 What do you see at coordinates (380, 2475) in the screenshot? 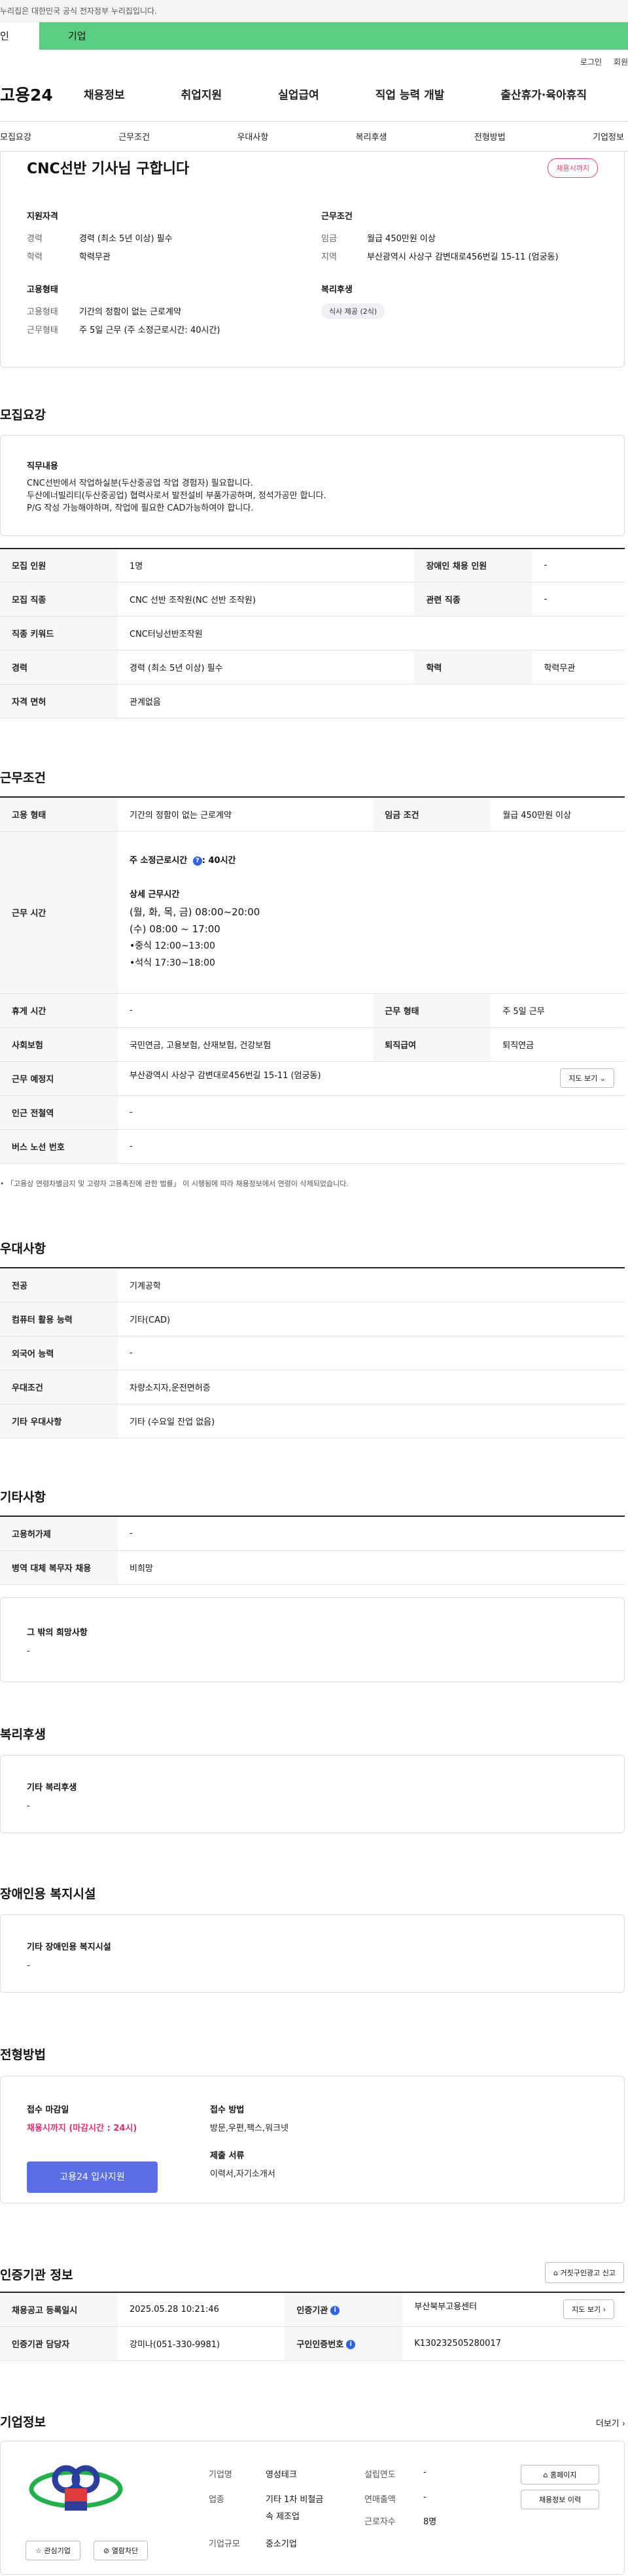
I see `founded-label: 설립연도` at bounding box center [380, 2475].